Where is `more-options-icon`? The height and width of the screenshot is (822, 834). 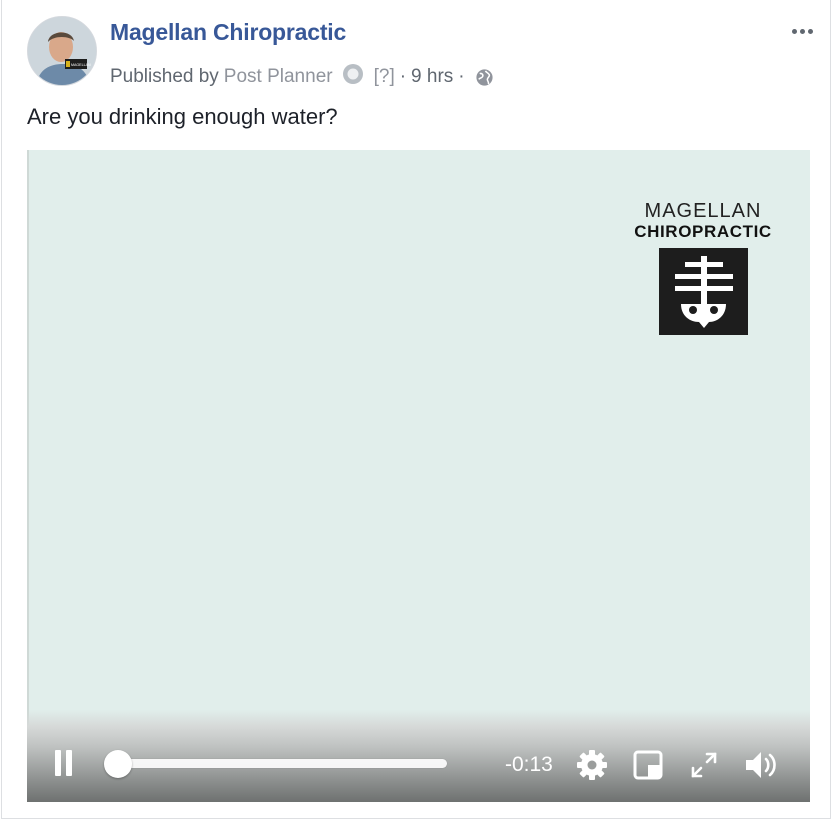
more-options-icon is located at coordinates (802, 31).